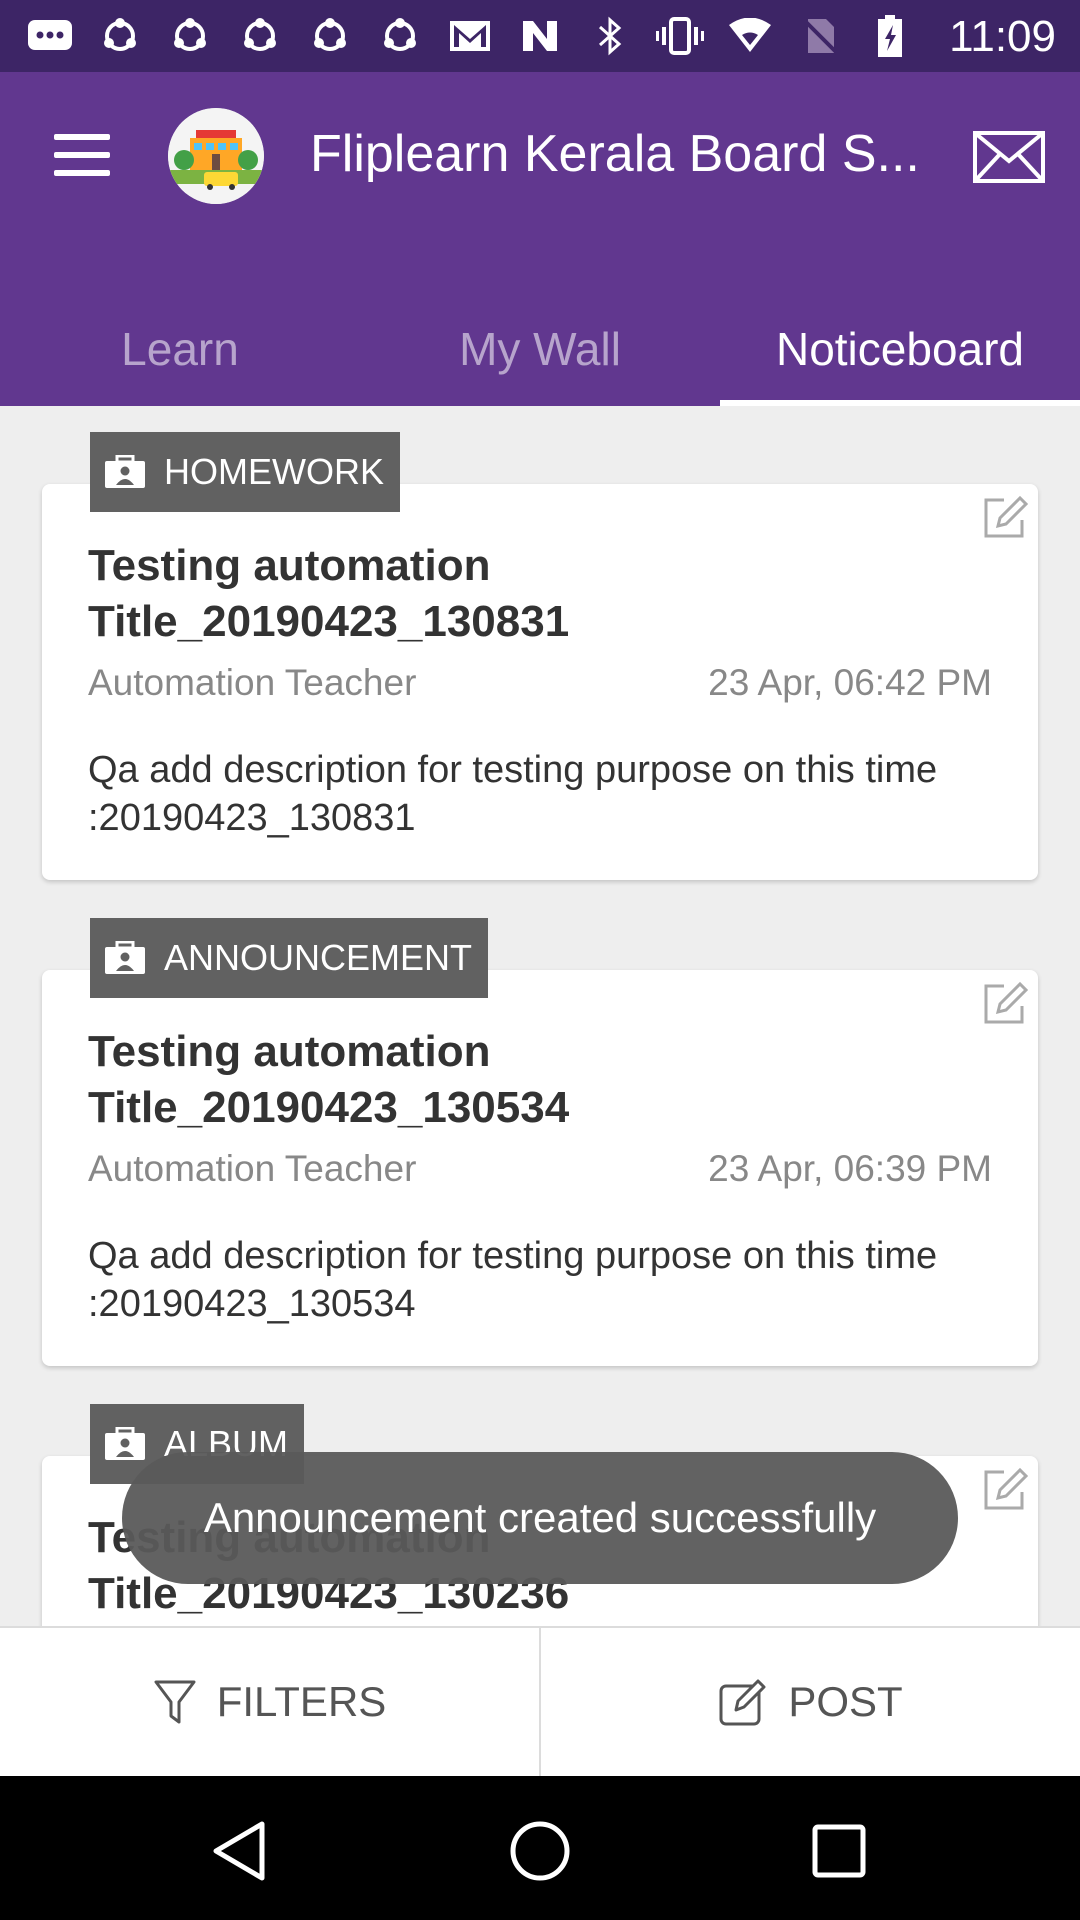 This screenshot has height=1920, width=1080. What do you see at coordinates (742, 1702) in the screenshot?
I see `compose-icon` at bounding box center [742, 1702].